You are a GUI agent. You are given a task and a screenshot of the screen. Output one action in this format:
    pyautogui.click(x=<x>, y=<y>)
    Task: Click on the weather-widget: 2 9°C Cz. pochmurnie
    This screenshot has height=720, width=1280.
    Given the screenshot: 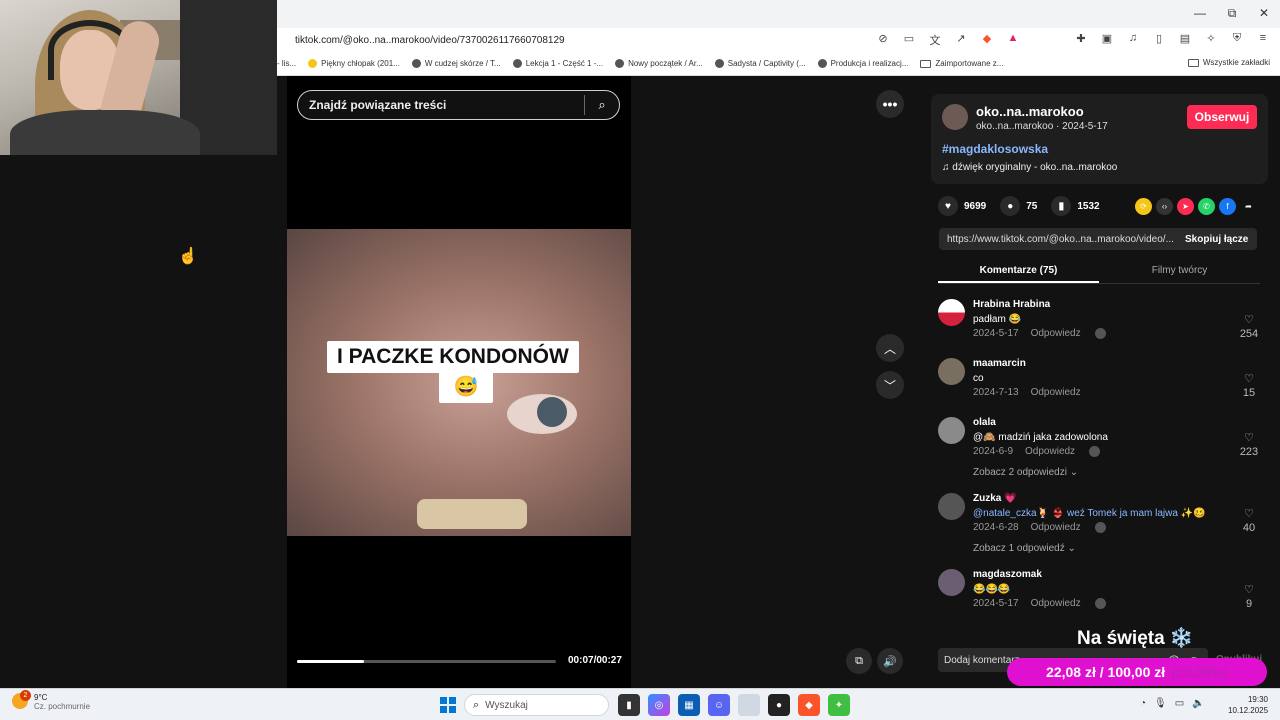 What is the action you would take?
    pyautogui.click(x=51, y=700)
    